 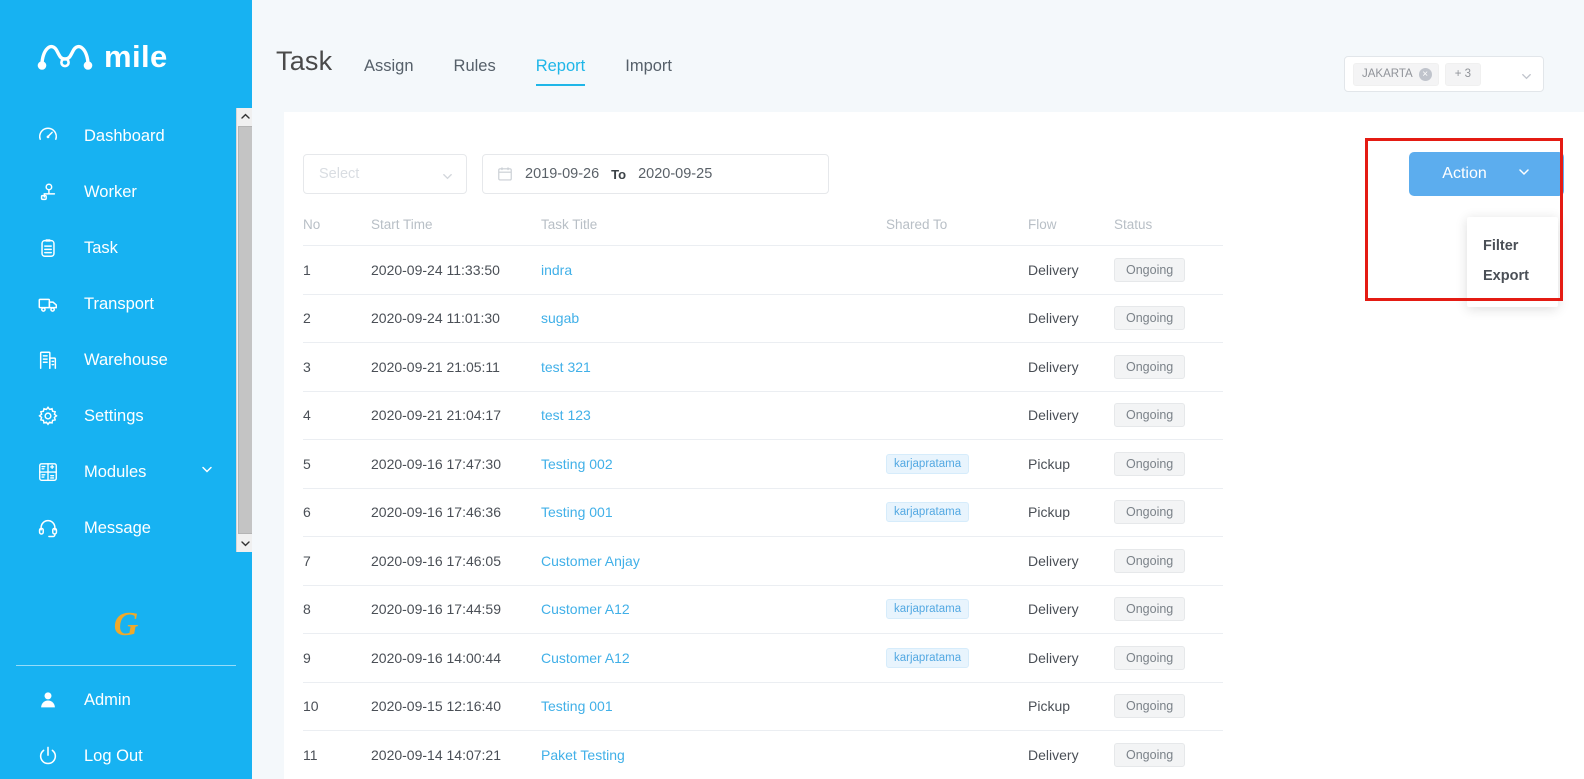 I want to click on close-circle-icon: ×, so click(x=1425, y=74).